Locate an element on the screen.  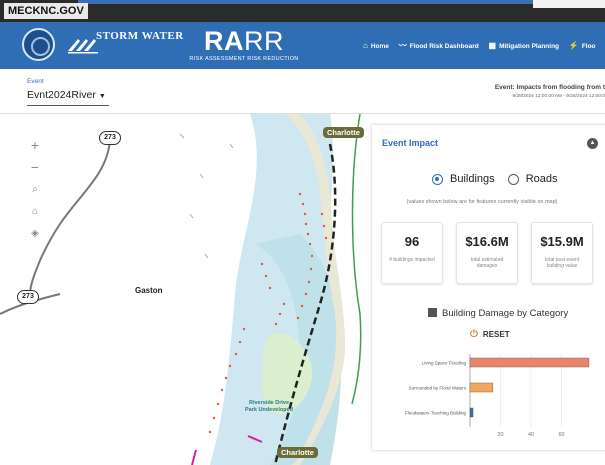
storm-water-text: STORM WATER is located at coordinates (140, 36).